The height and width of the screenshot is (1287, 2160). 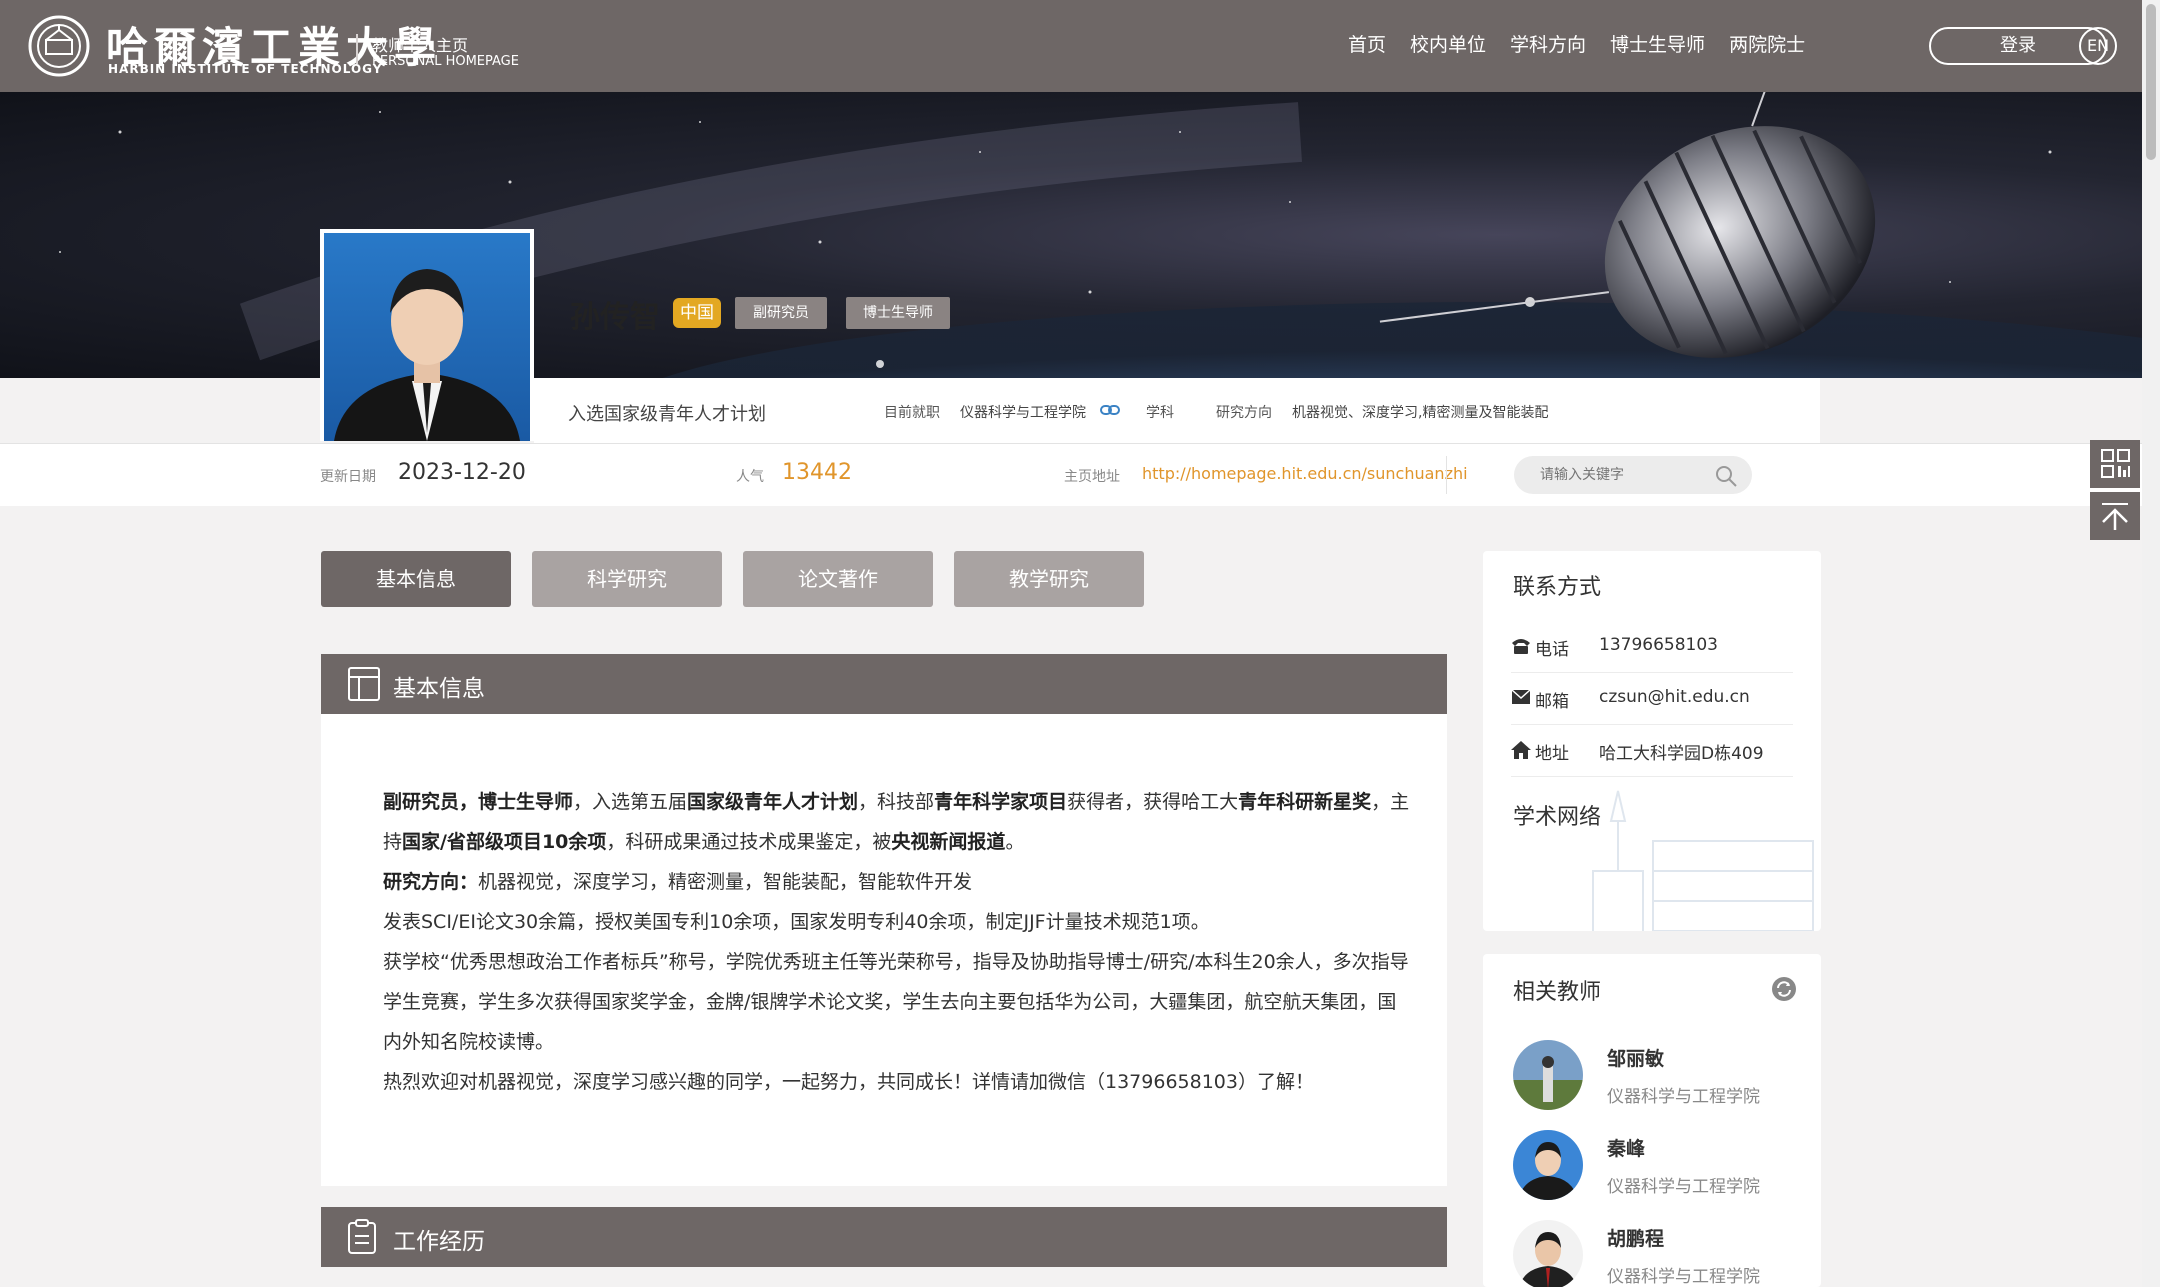 What do you see at coordinates (912, 413) in the screenshot?
I see `current-position-label: 目前就职` at bounding box center [912, 413].